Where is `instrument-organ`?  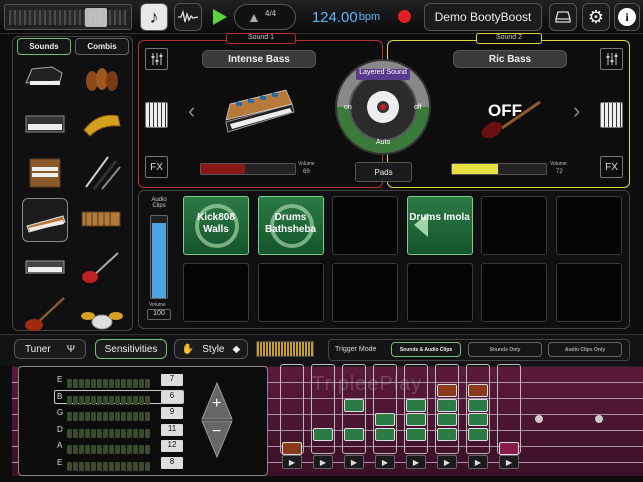 instrument-organ is located at coordinates (45, 173).